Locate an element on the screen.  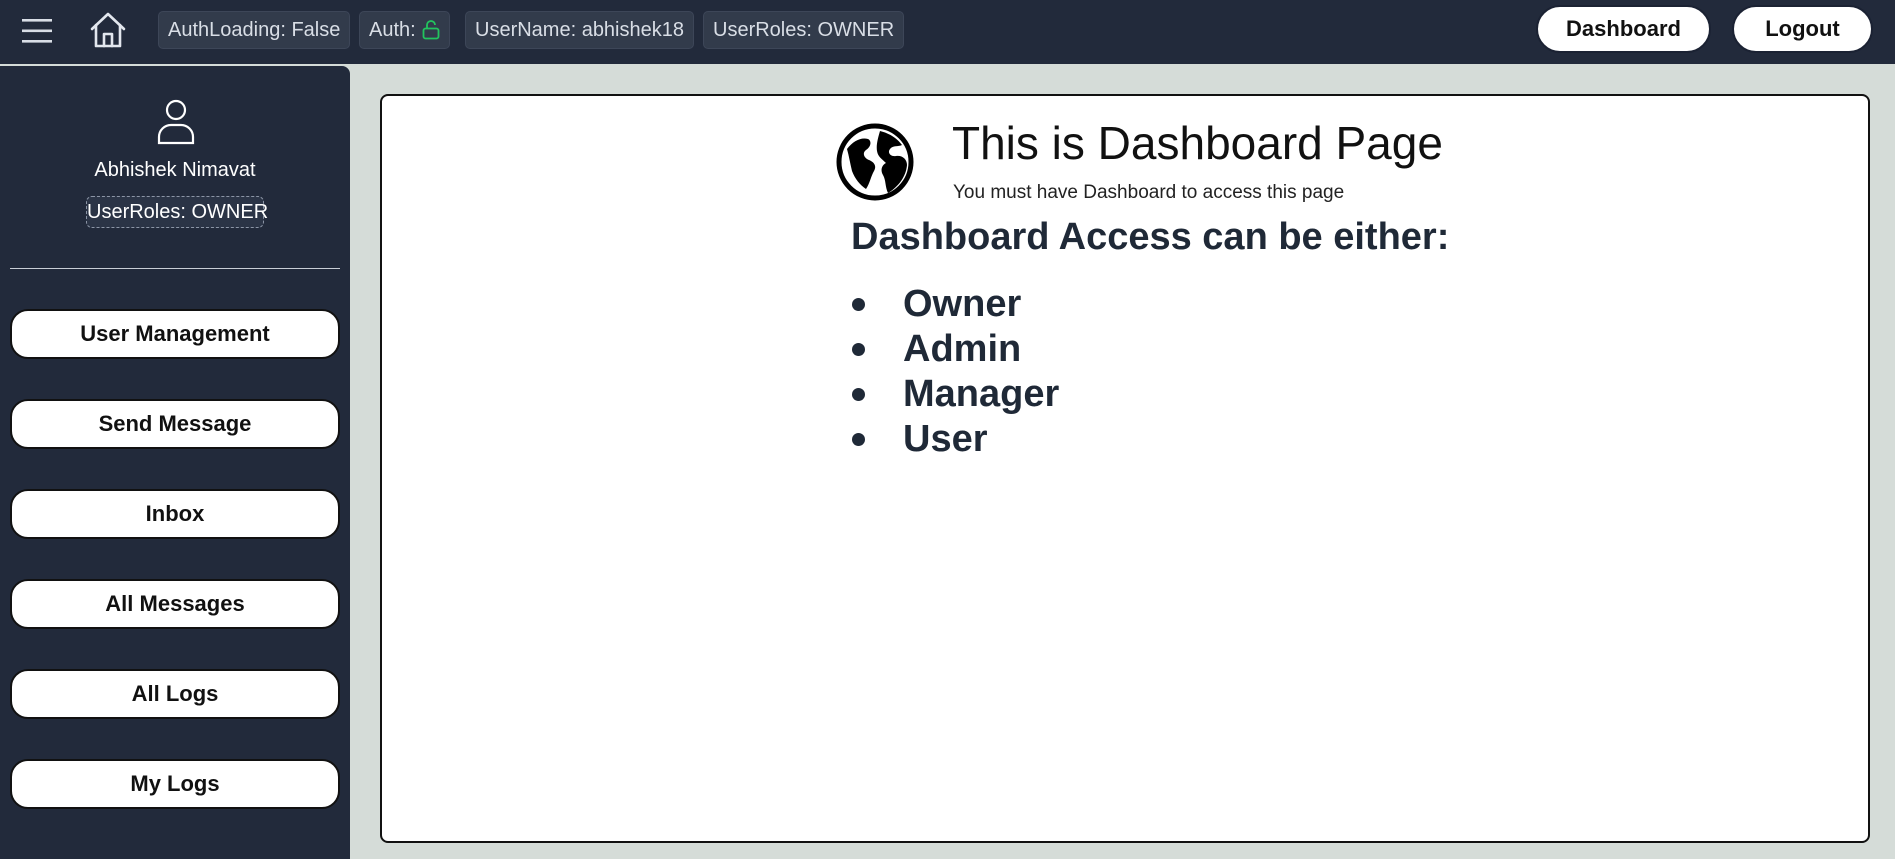
globe-icon is located at coordinates (875, 162).